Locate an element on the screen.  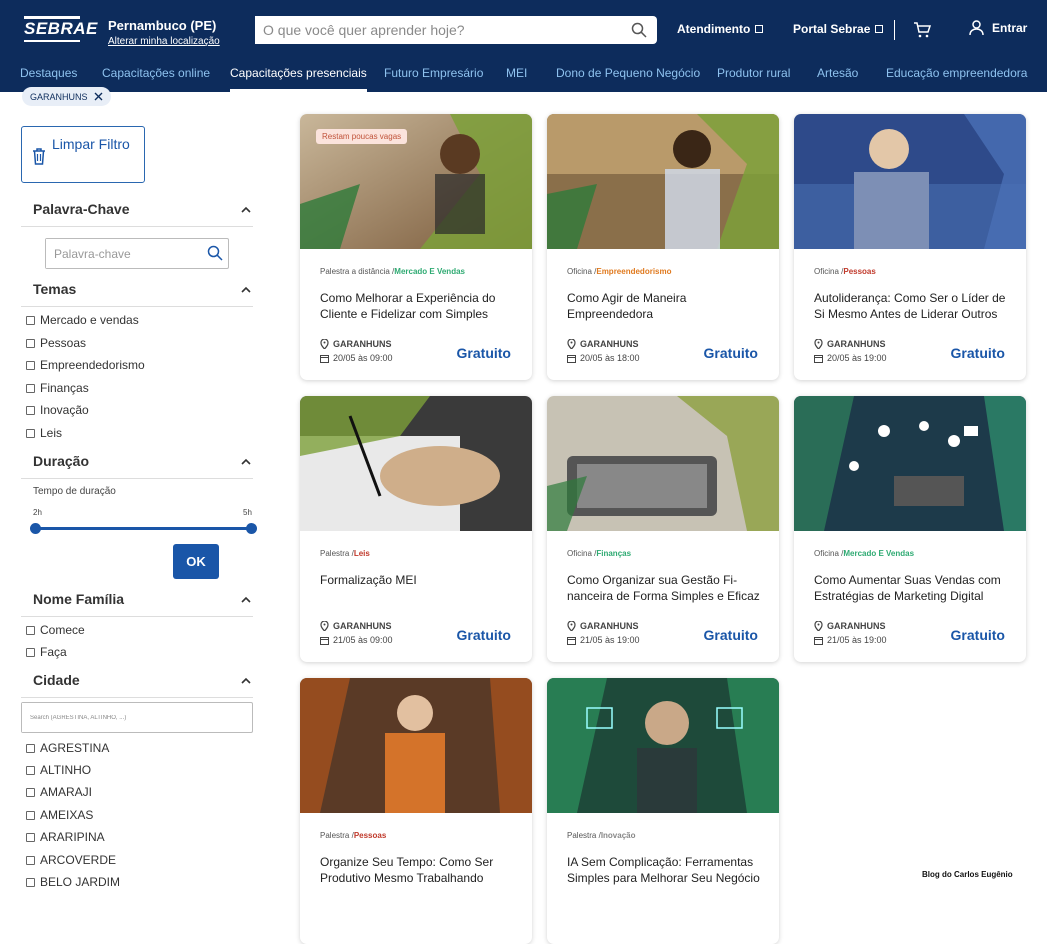
change-location-link: Alterar minha localização is located at coordinates (164, 41).